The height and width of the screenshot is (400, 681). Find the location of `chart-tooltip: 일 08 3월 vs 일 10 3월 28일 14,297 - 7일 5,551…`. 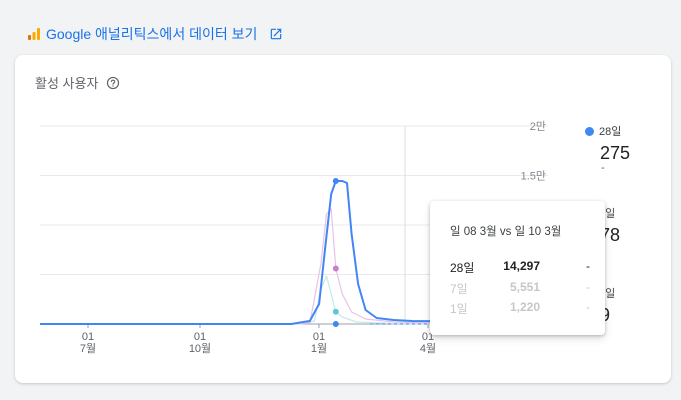

chart-tooltip: 일 08 3월 vs 일 10 3월 28일 14,297 - 7일 5,551… is located at coordinates (517, 268).